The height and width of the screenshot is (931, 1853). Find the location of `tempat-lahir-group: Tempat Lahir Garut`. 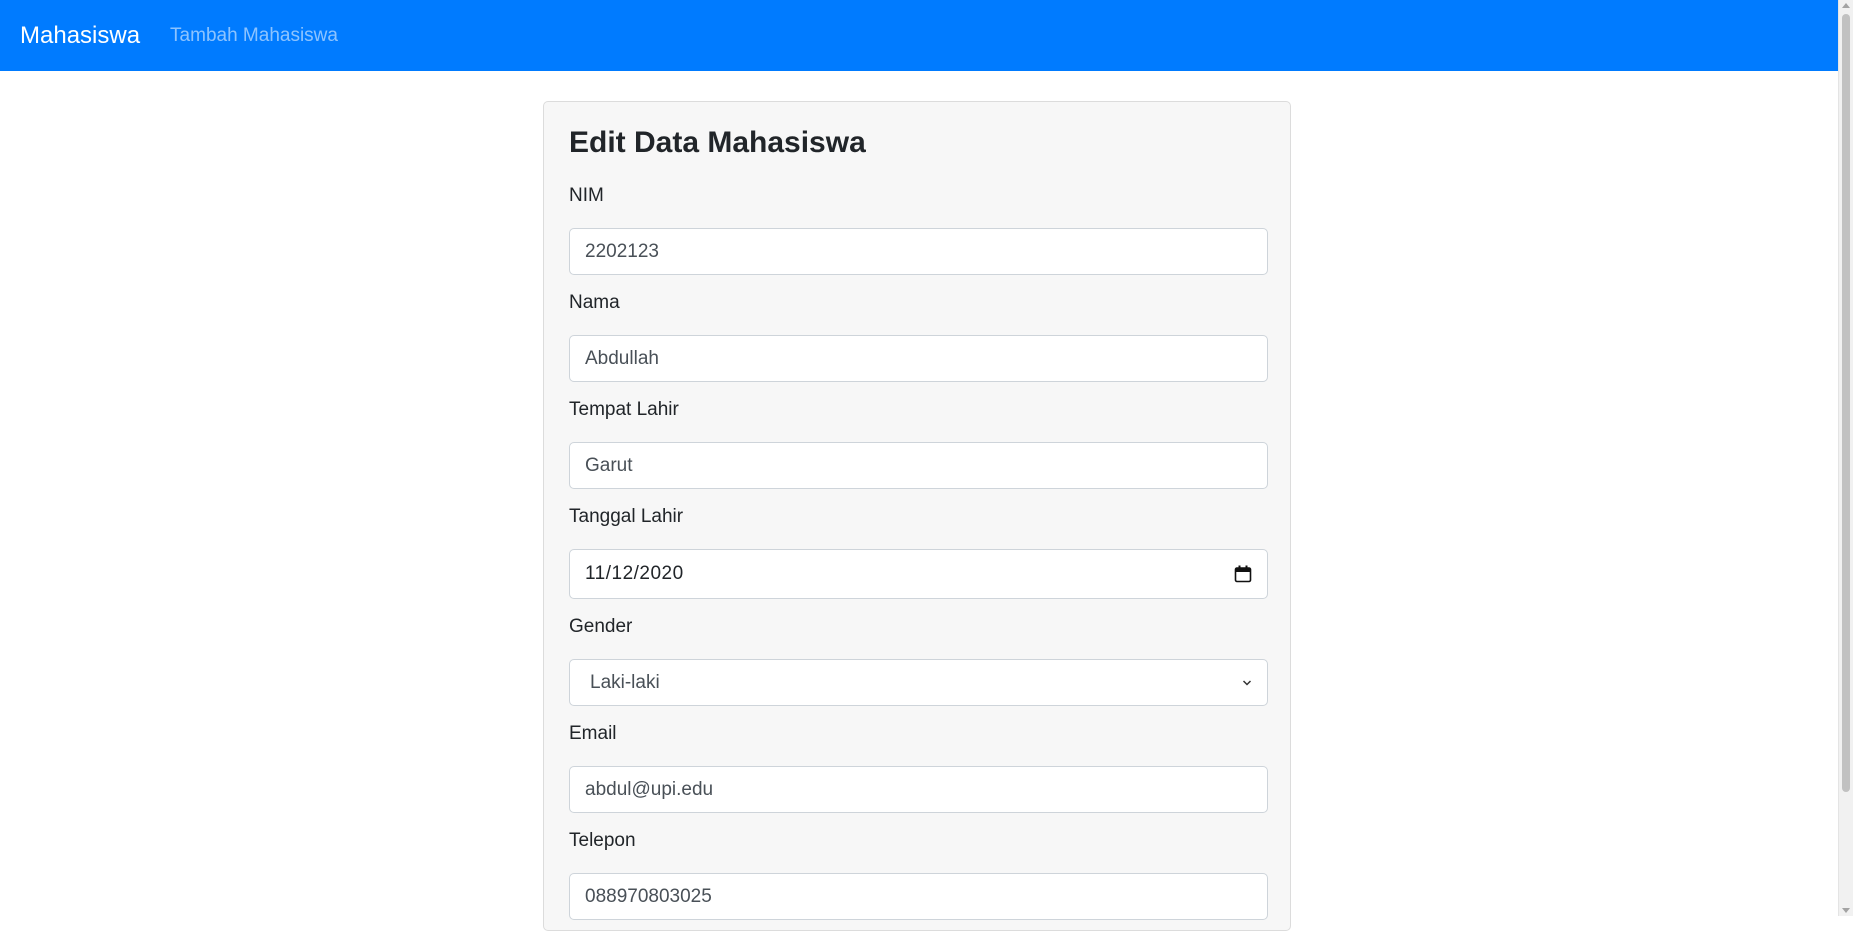

tempat-lahir-group: Tempat Lahir Garut is located at coordinates (918, 444).